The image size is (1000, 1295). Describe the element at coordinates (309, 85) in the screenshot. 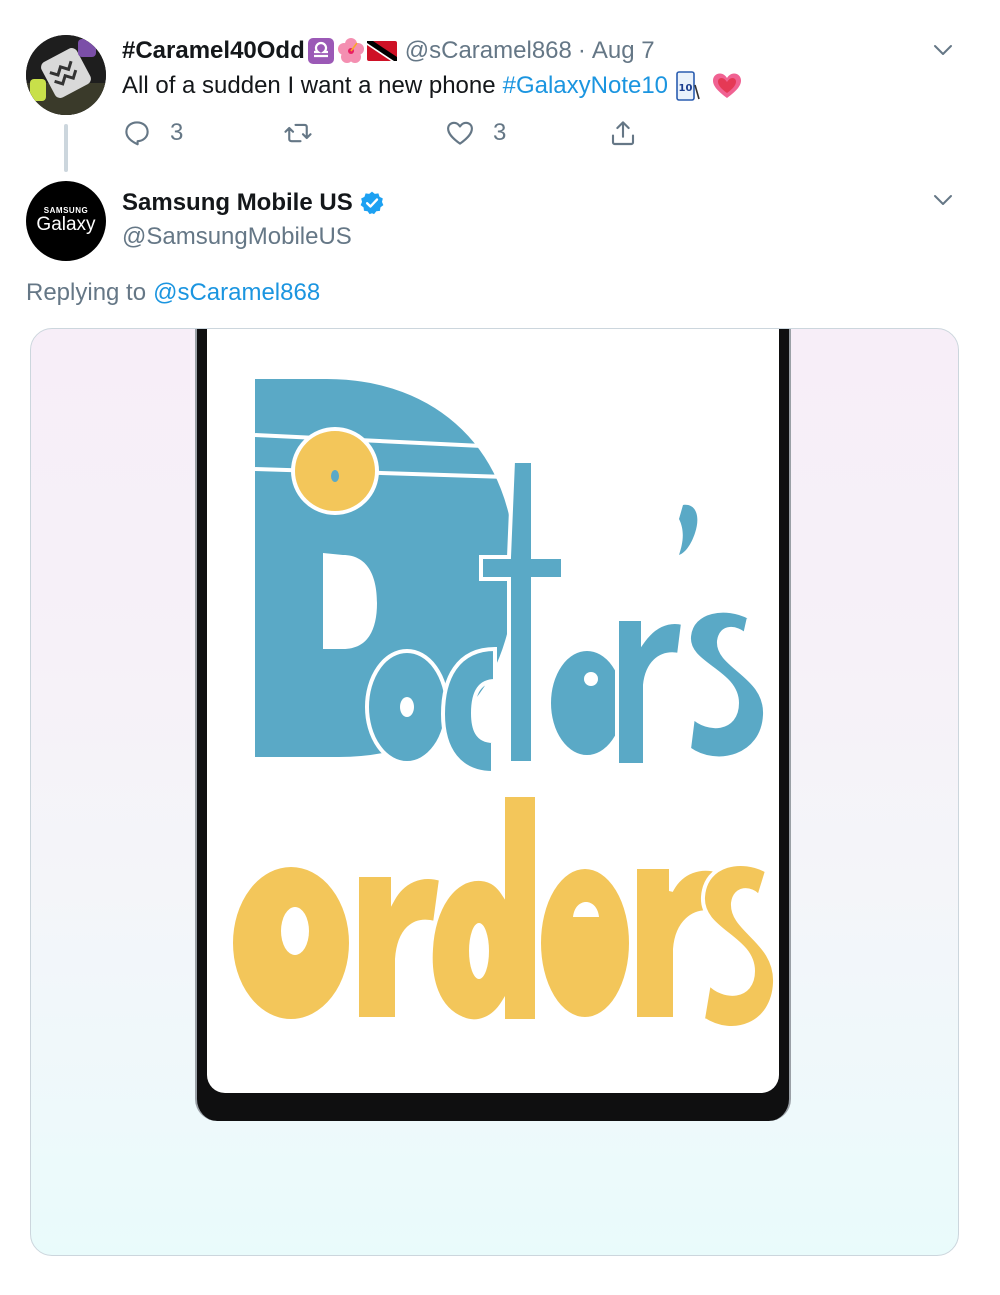

I see `tweet-body: All of a sudden I want a new phone` at that location.